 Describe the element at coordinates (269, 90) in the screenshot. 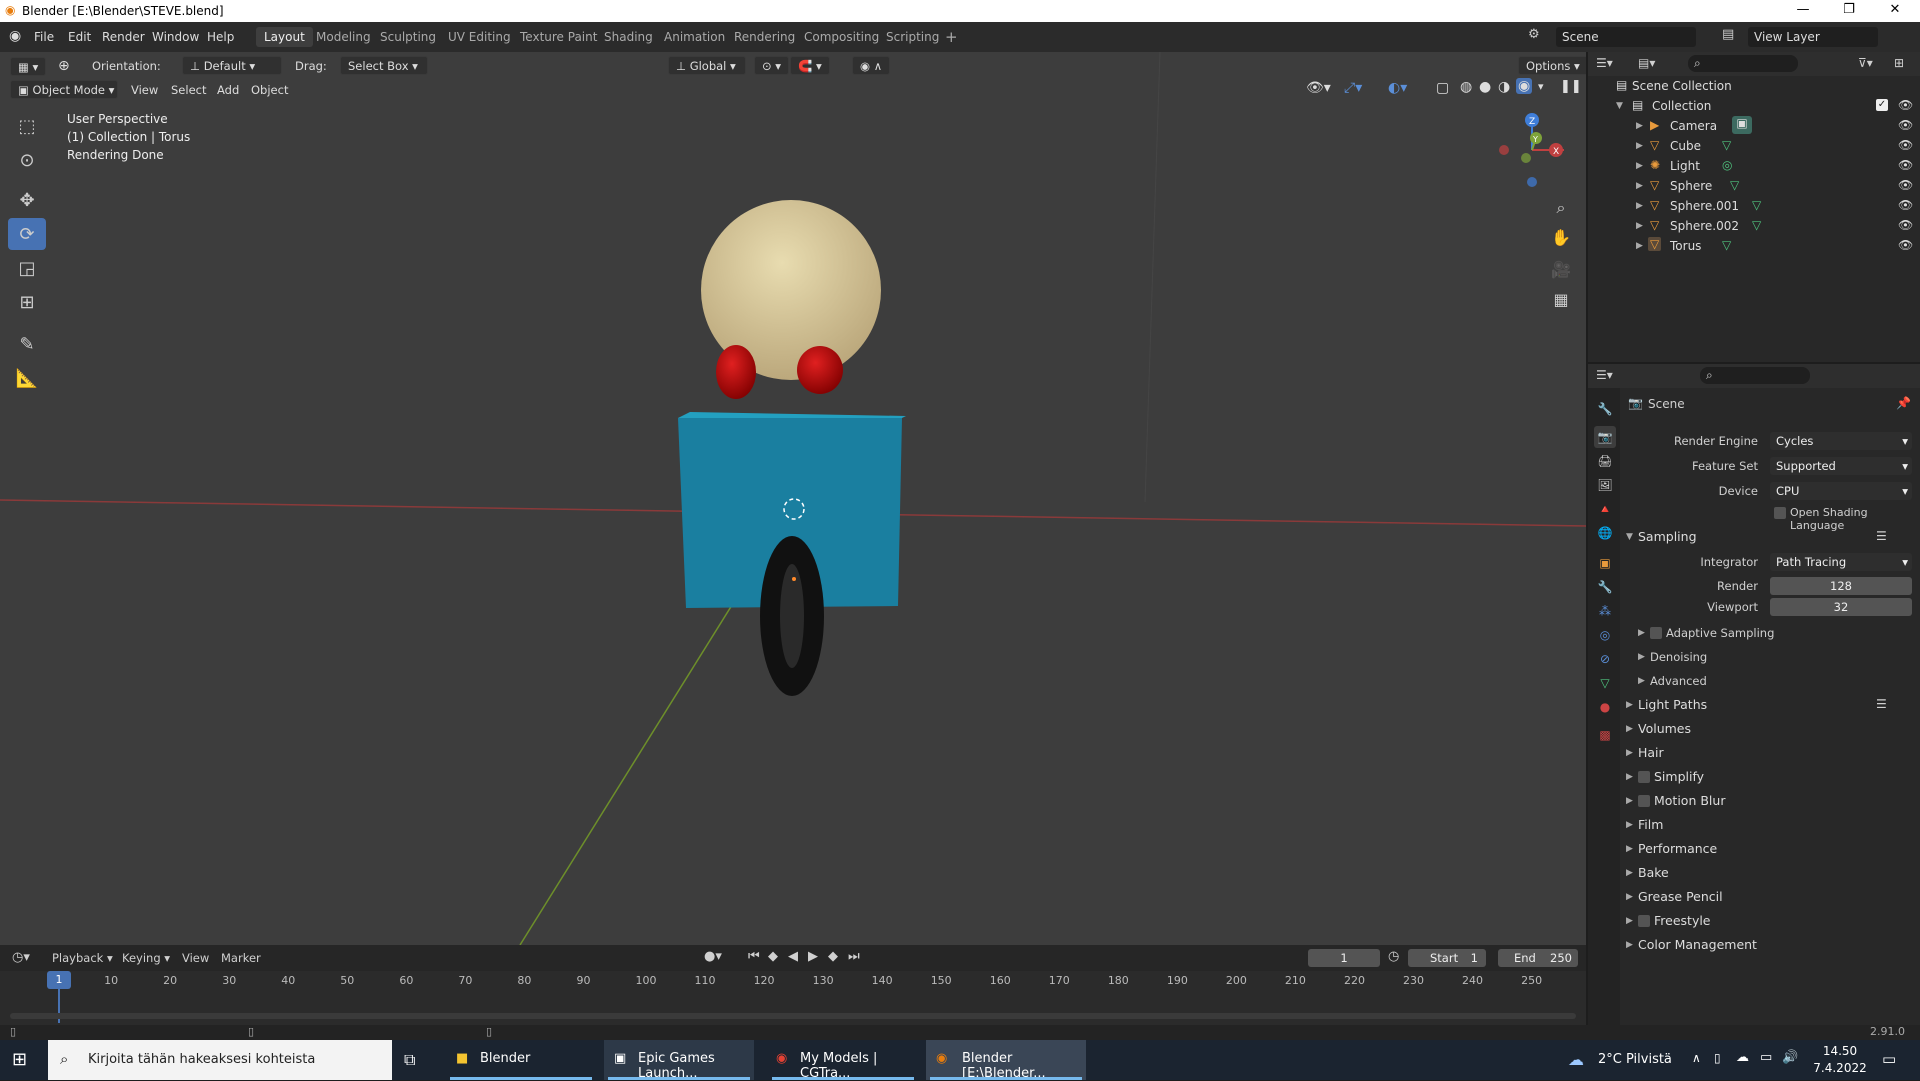

I see `viewport-menu-object: Object` at that location.